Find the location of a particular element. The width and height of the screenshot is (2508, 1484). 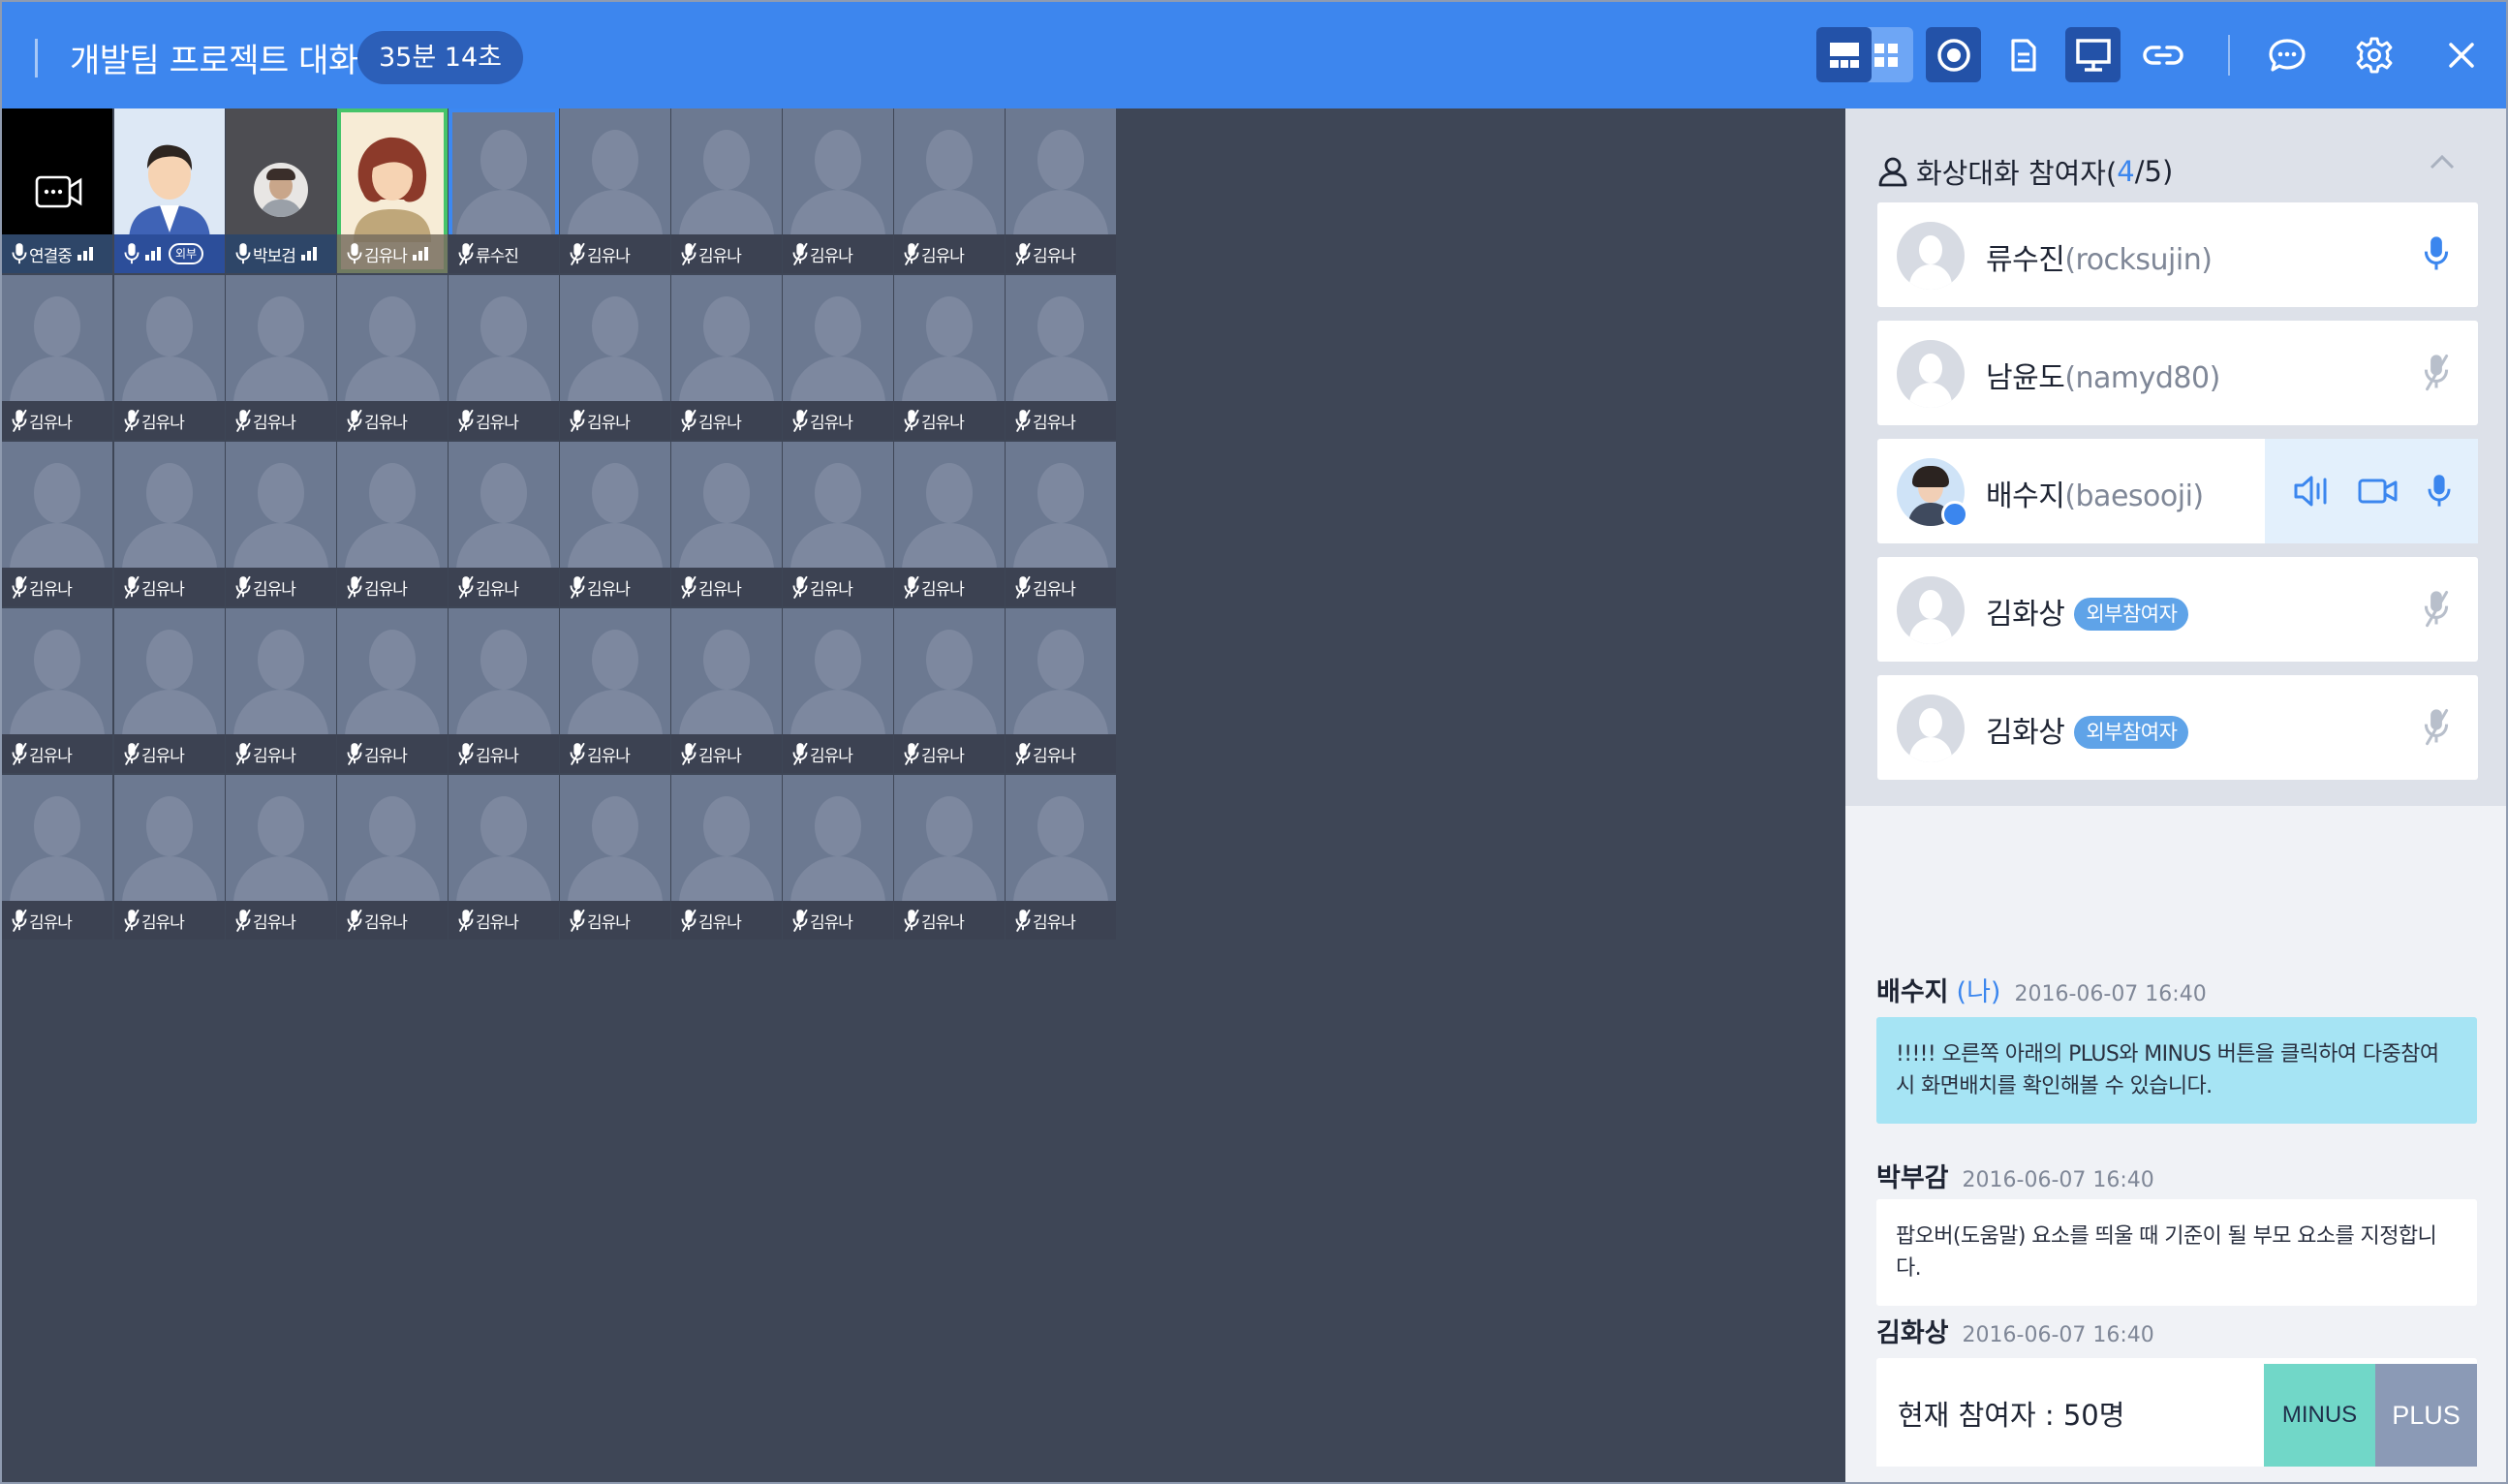

participant-card: 류수진(rocksujin) is located at coordinates (2177, 254).